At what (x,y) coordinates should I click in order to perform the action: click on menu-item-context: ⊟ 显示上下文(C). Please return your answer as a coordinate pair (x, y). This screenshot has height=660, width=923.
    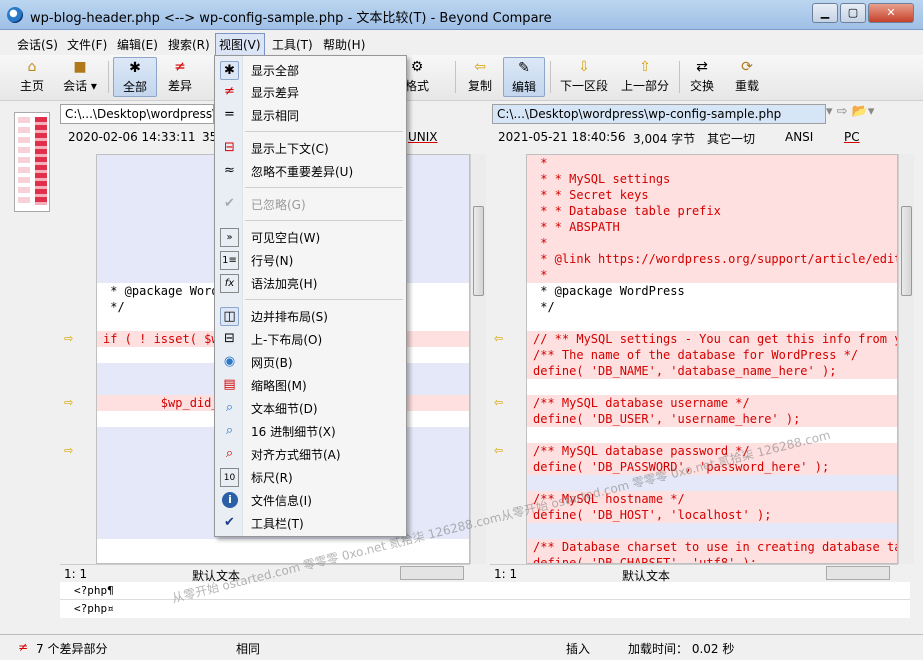
    Looking at the image, I should click on (310, 148).